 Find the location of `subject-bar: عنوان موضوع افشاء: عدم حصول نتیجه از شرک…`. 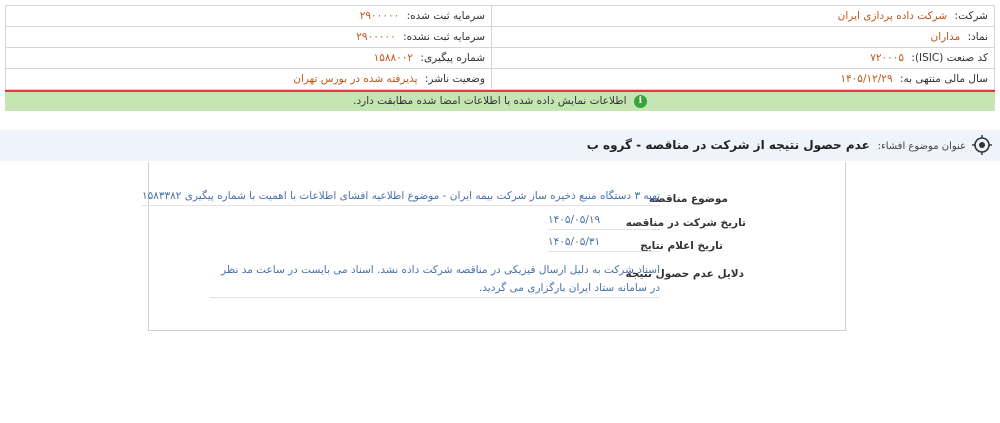

subject-bar: عنوان موضوع افشاء: عدم حصول نتیجه از شرک… is located at coordinates (500, 145).